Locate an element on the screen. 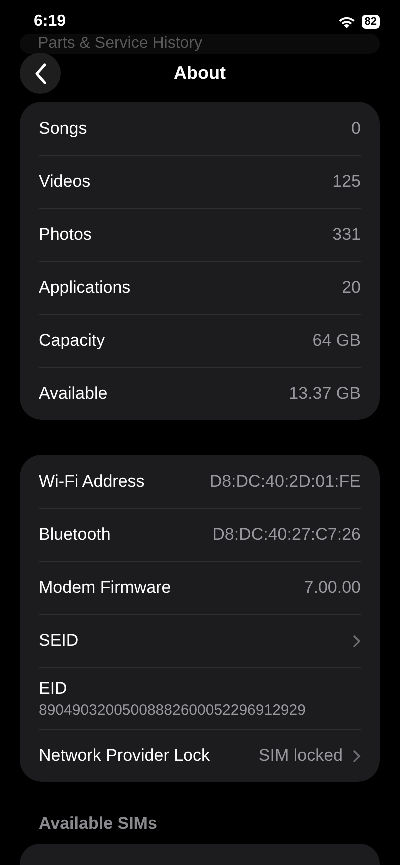 This screenshot has height=865, width=400. section-header: Available SIMs is located at coordinates (98, 824).